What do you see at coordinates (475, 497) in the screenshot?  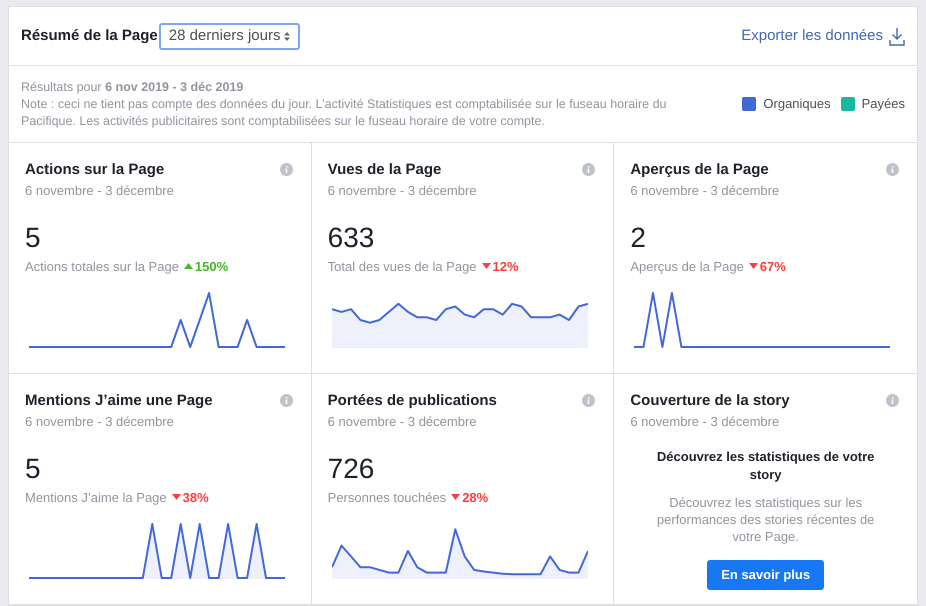 I see `change-percent: 28%` at bounding box center [475, 497].